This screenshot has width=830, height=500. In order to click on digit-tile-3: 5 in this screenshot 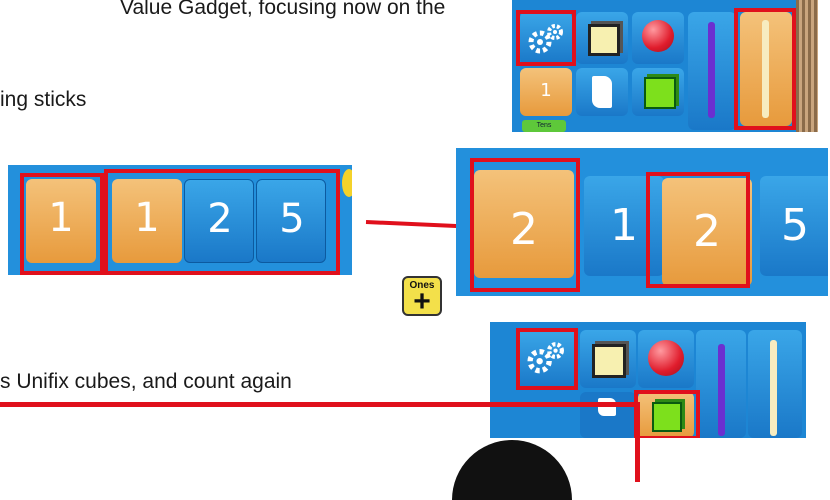, I will do `click(794, 226)`.